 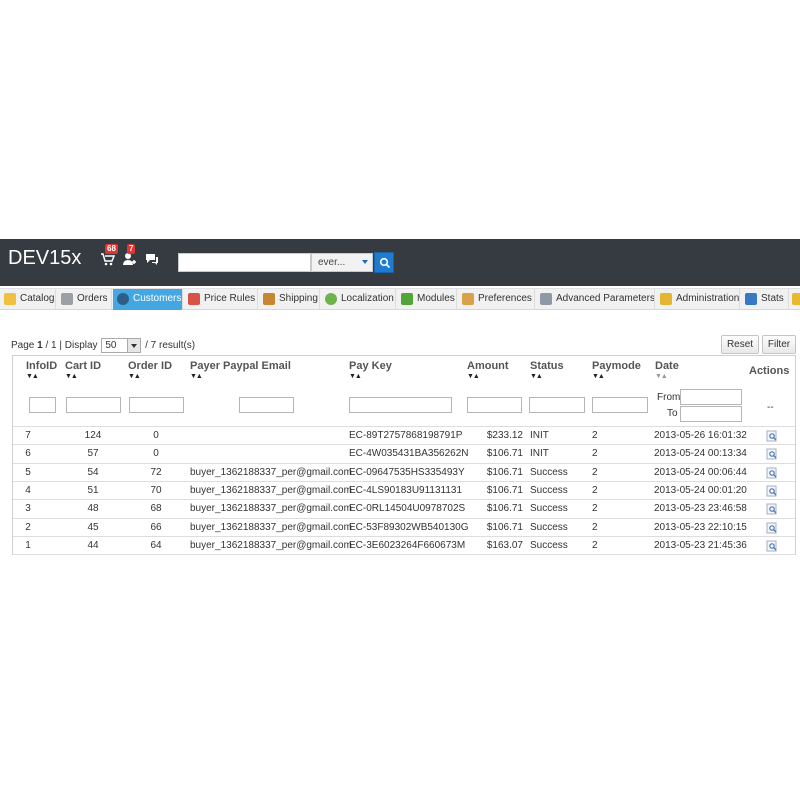 I want to click on tab-localization: Localization, so click(x=358, y=299).